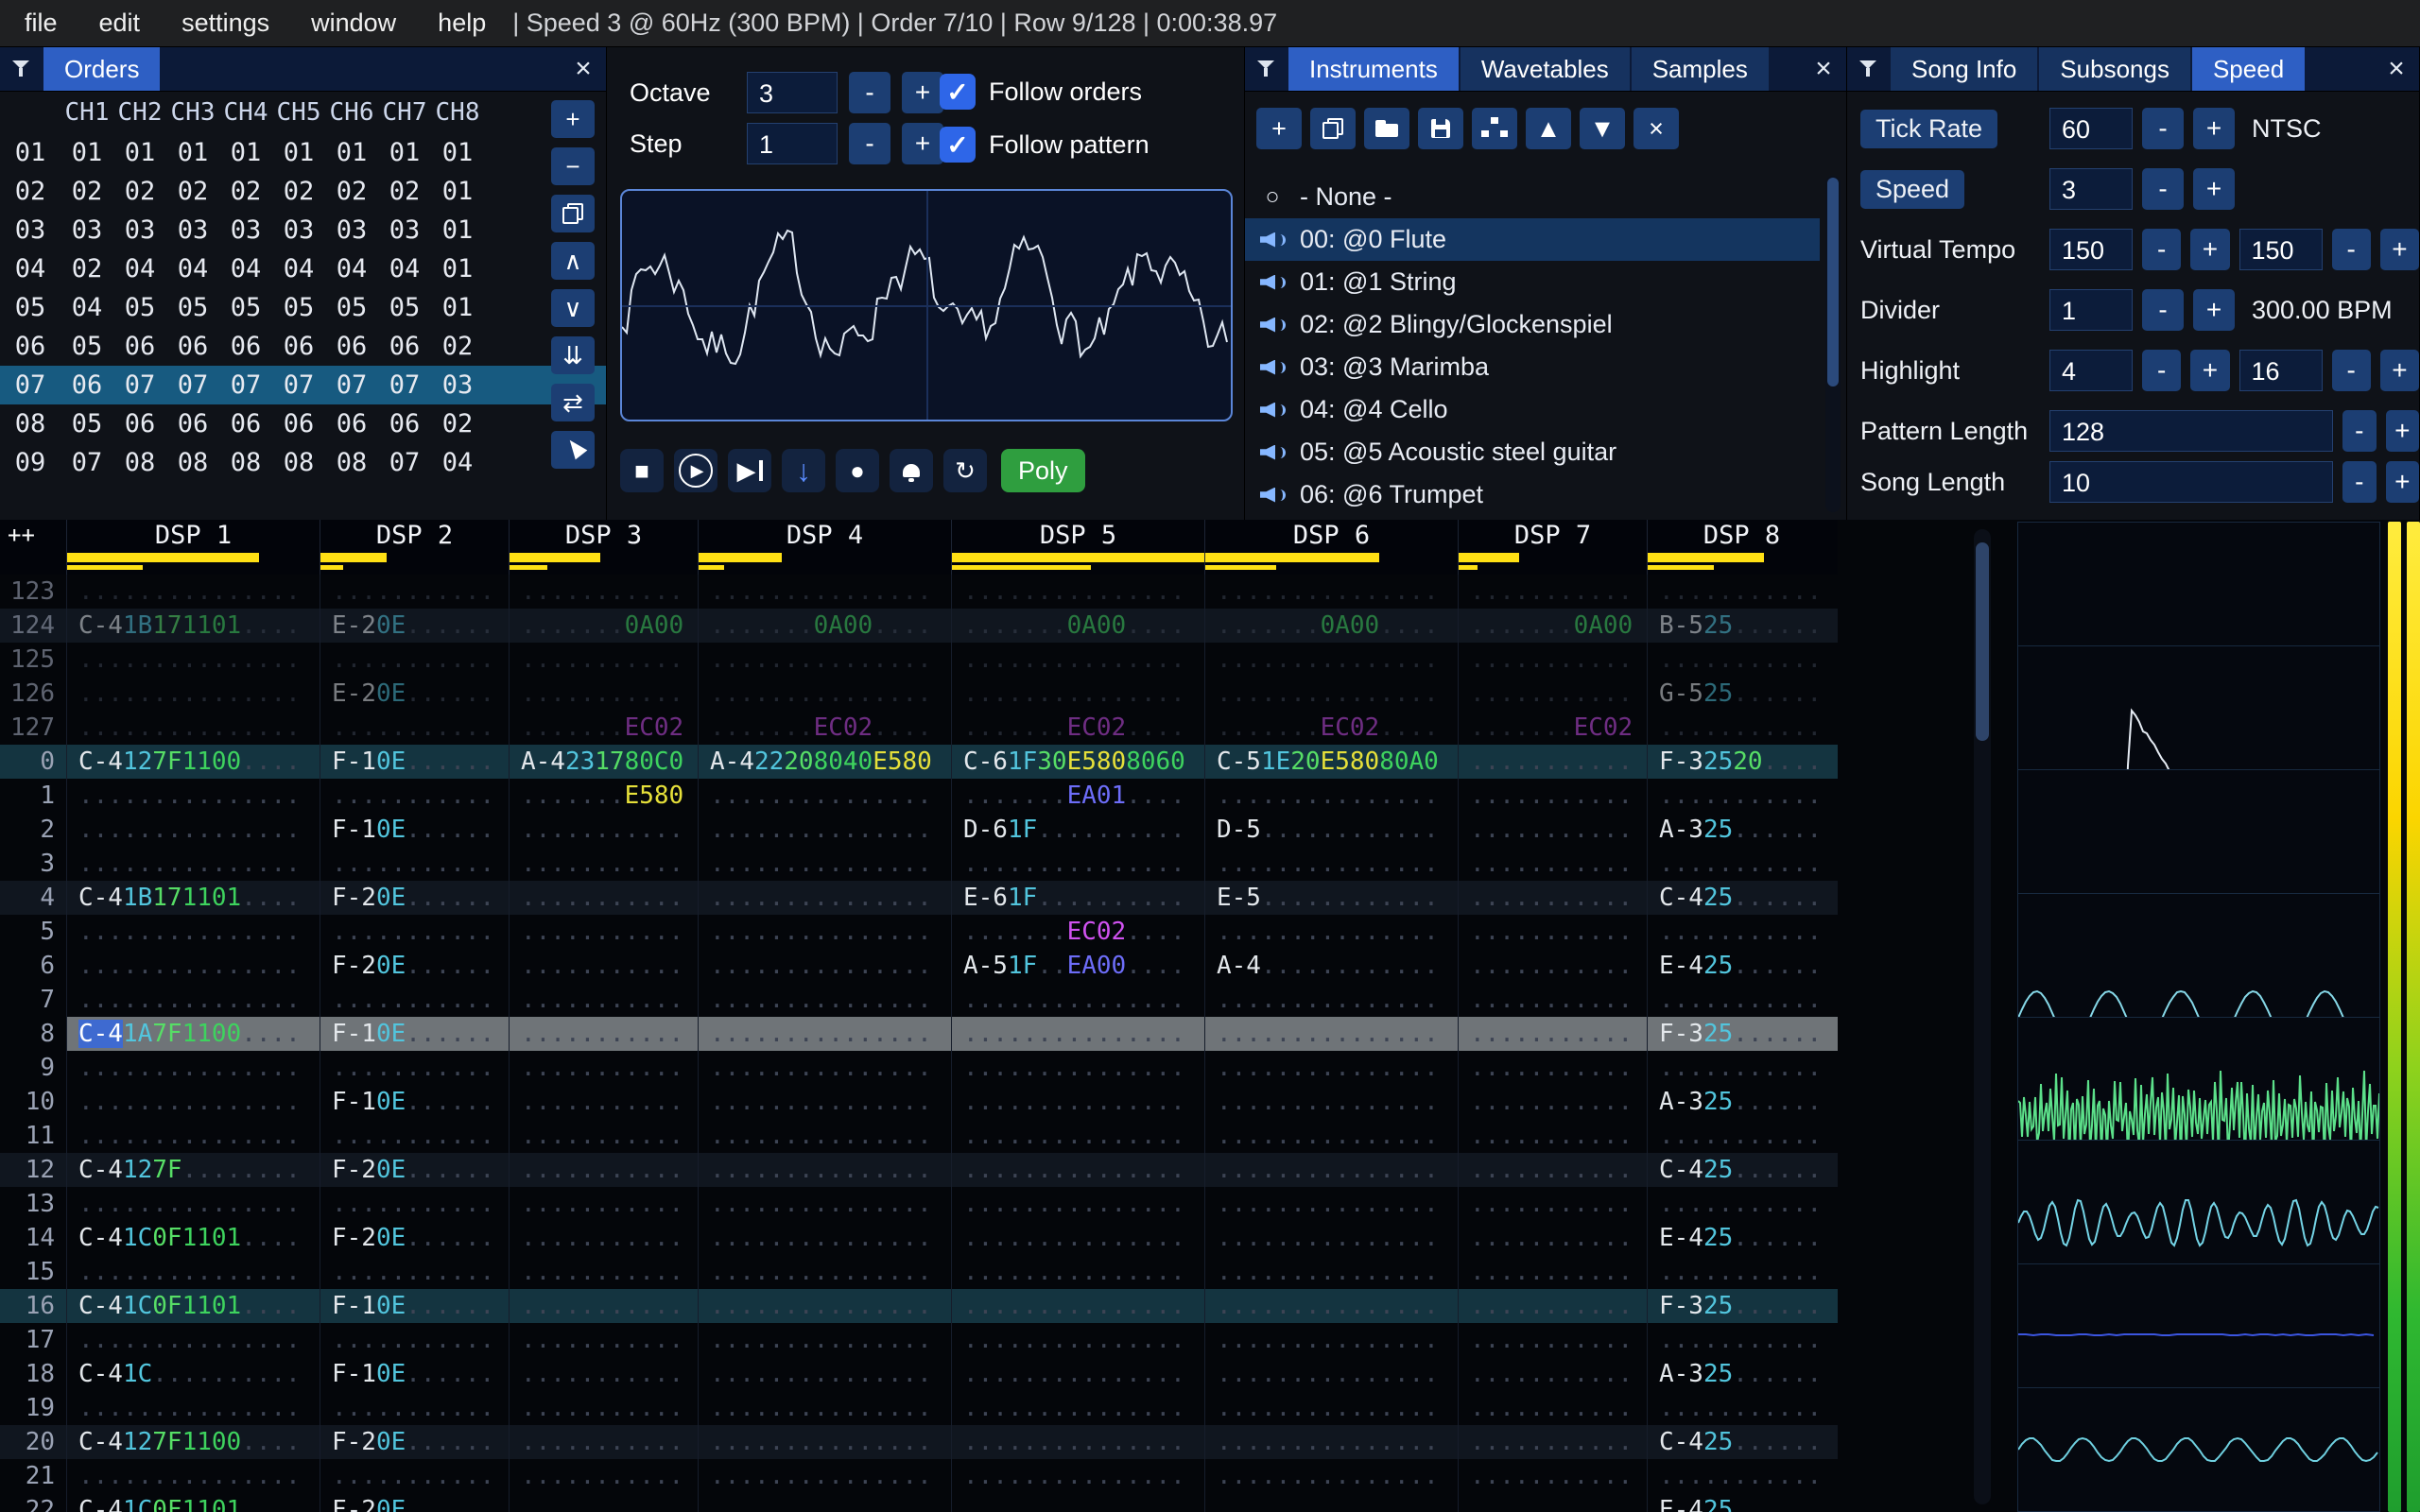 This screenshot has width=2420, height=1512. What do you see at coordinates (2162, 249) in the screenshot?
I see `virtual-tempo-num-decrease-button: -` at bounding box center [2162, 249].